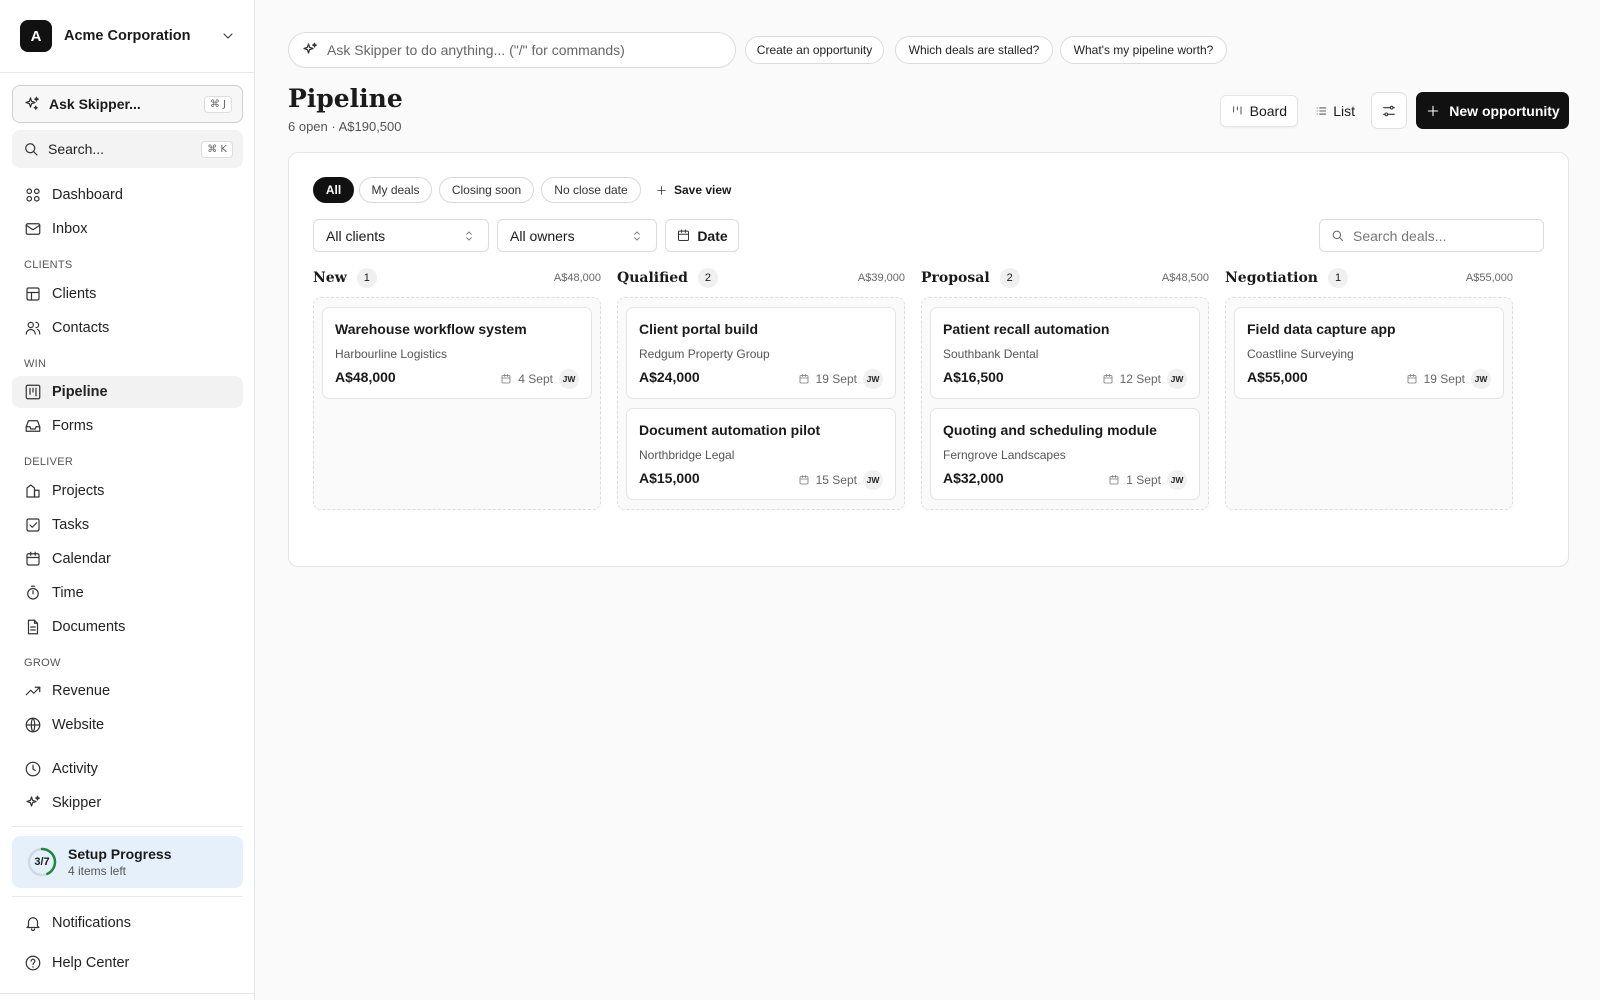 This screenshot has height=1000, width=1600. I want to click on deal-title: Quoting and scheduling module, so click(1050, 430).